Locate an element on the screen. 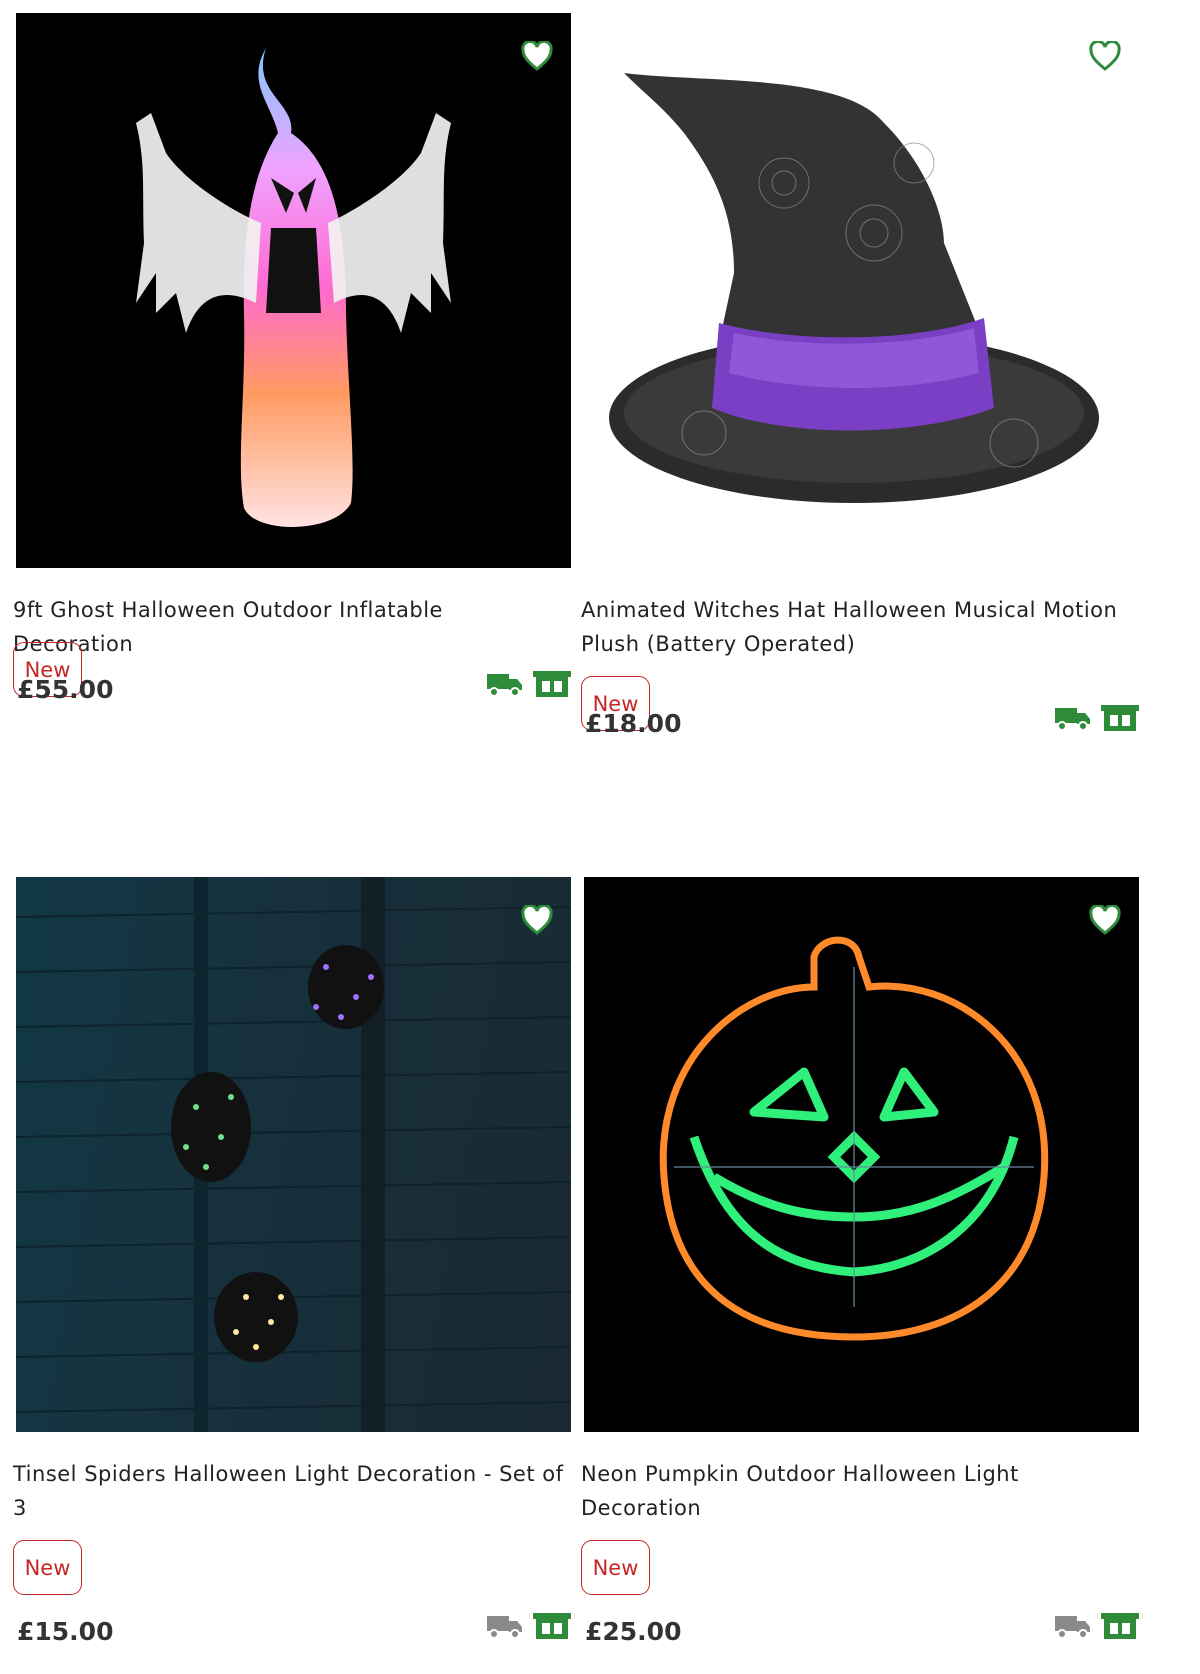  product-price: £25.00 is located at coordinates (633, 1631).